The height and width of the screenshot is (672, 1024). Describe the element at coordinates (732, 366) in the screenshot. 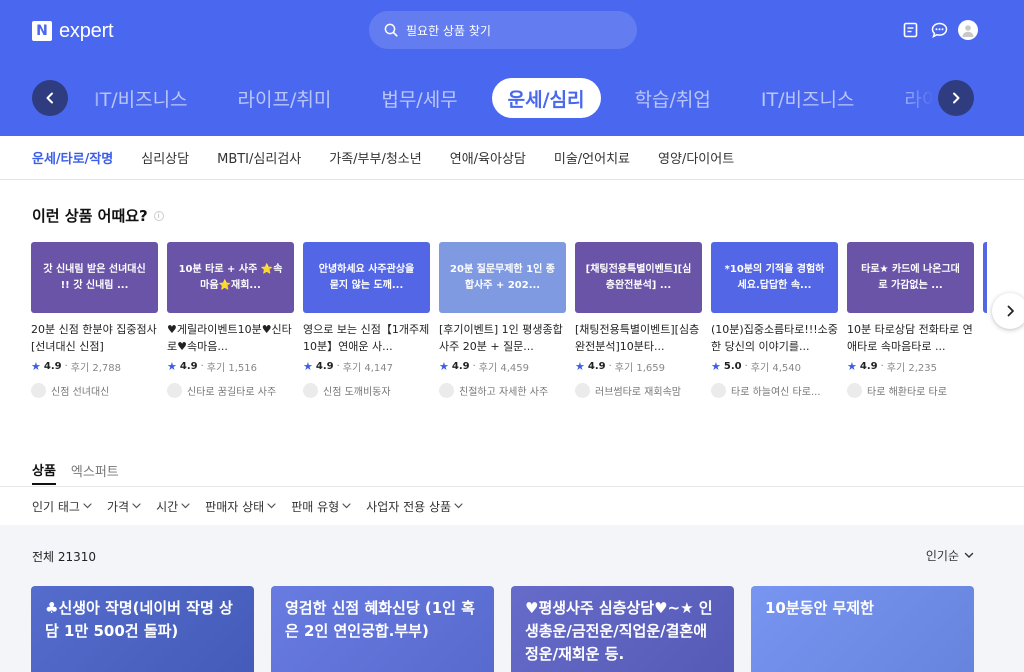

I see `rating-value: 5.0` at that location.